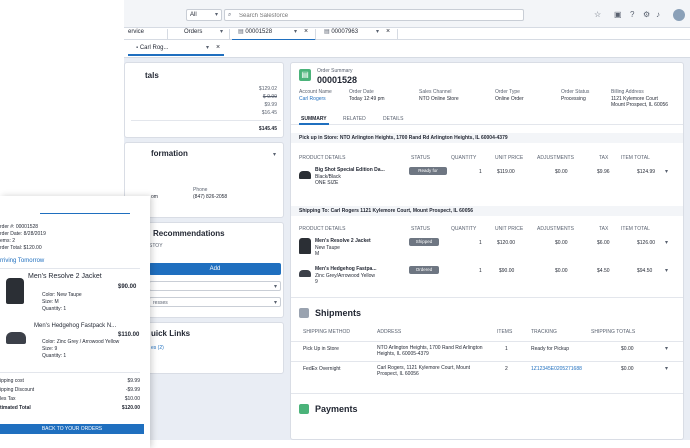 Image resolution: width=690 pixels, height=448 pixels. I want to click on unit-price: $119.00, so click(506, 172).